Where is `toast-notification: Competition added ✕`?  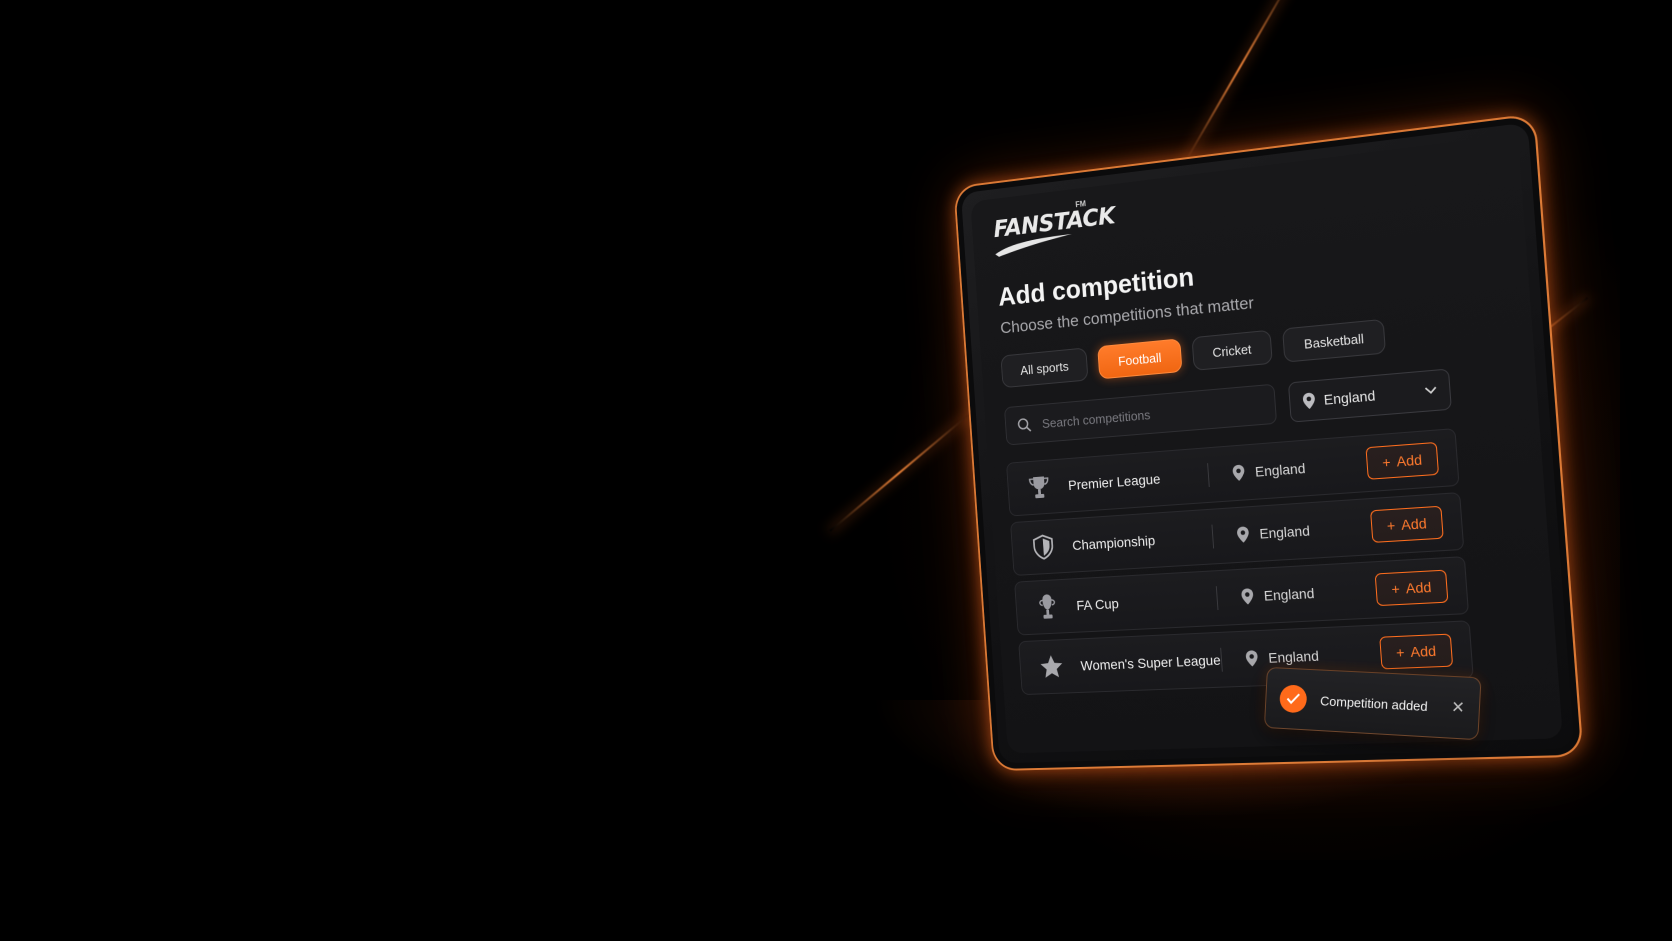
toast-notification: Competition added ✕ is located at coordinates (1372, 703).